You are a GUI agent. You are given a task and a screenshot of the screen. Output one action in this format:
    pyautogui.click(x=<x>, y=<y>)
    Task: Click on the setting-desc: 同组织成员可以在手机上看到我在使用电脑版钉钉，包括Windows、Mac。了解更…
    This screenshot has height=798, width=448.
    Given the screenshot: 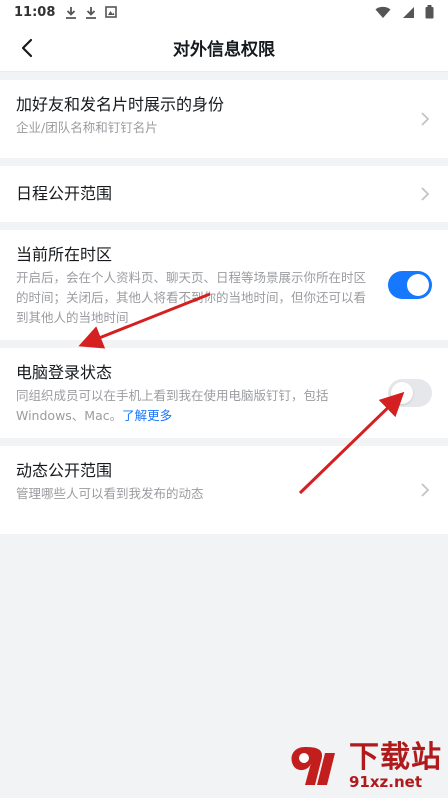 What is the action you would take?
    pyautogui.click(x=192, y=406)
    